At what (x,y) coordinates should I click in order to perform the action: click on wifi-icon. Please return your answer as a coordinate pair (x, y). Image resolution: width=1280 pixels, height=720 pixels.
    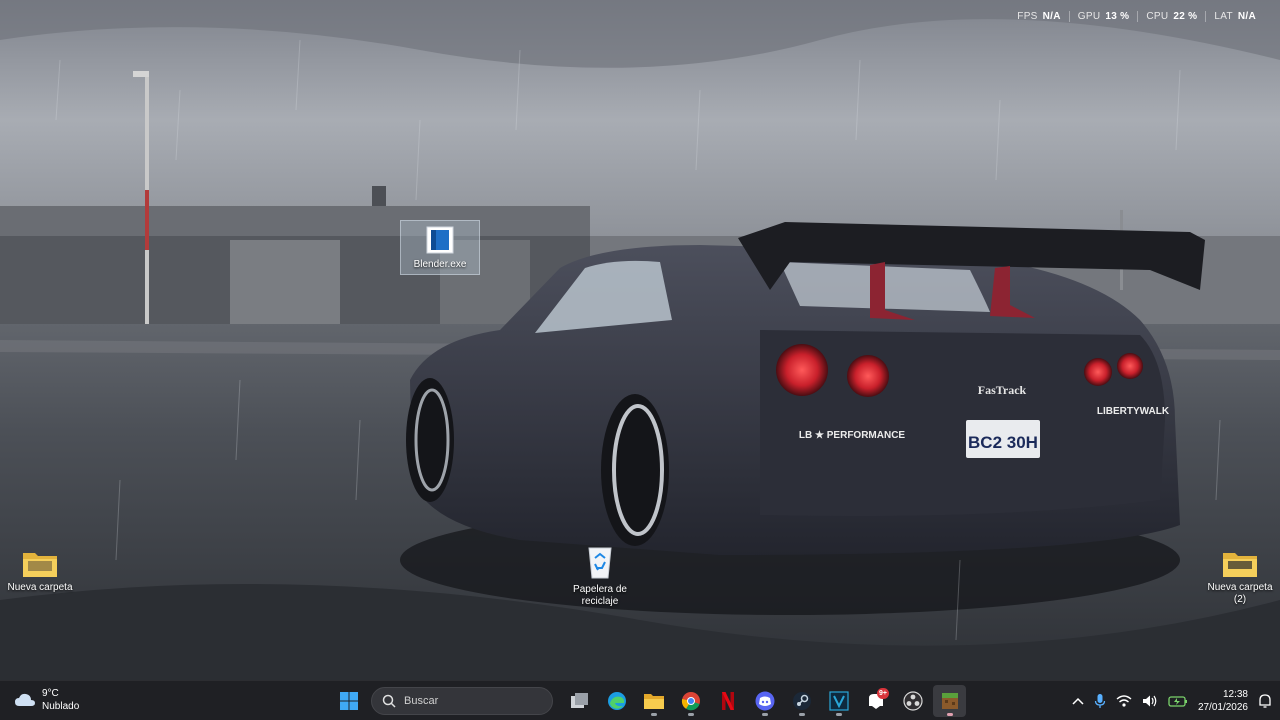
    Looking at the image, I should click on (1124, 701).